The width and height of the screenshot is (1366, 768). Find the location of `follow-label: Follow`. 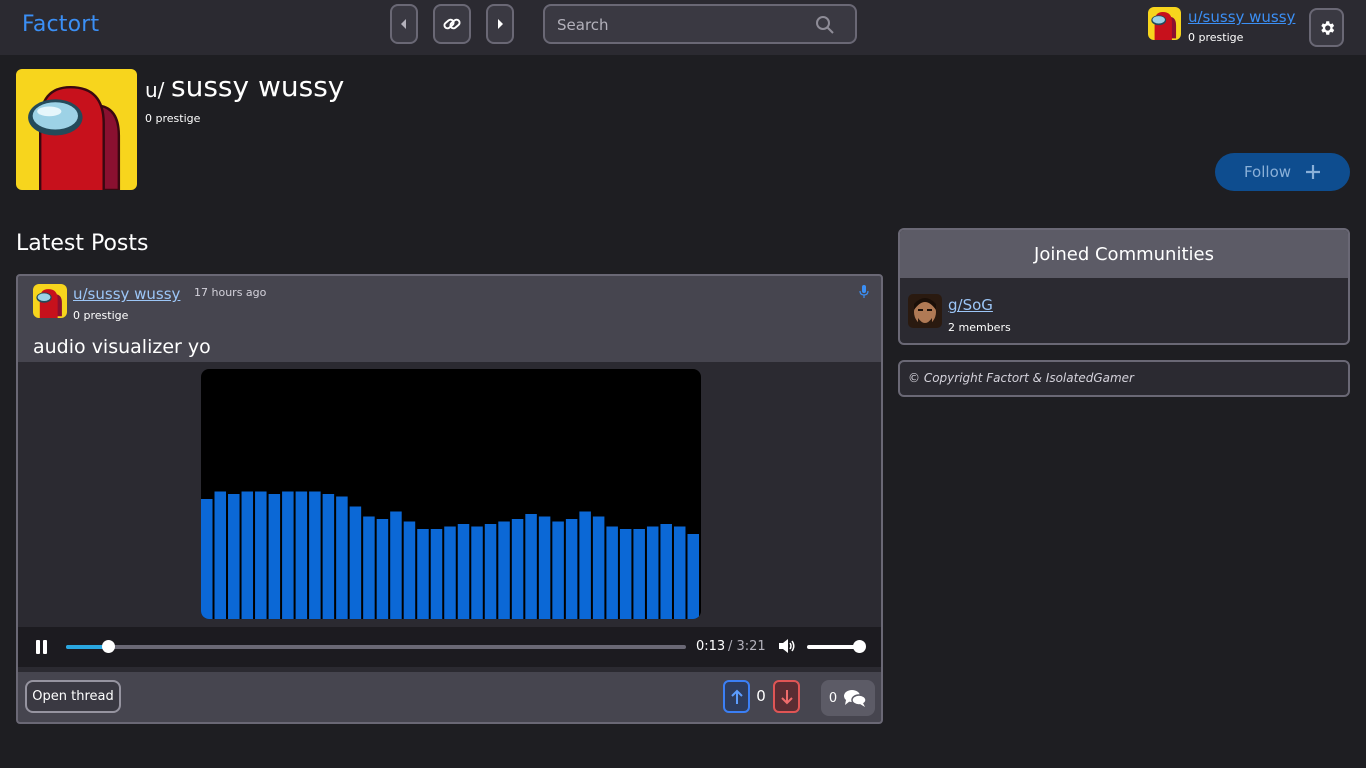

follow-label: Follow is located at coordinates (1267, 172).